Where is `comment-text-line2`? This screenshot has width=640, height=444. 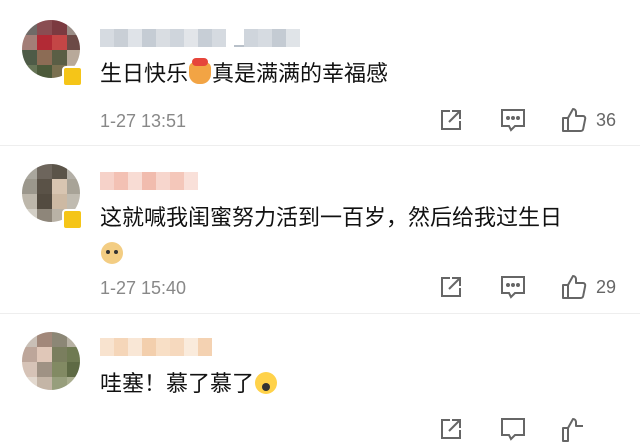
comment-text-line2 is located at coordinates (112, 255).